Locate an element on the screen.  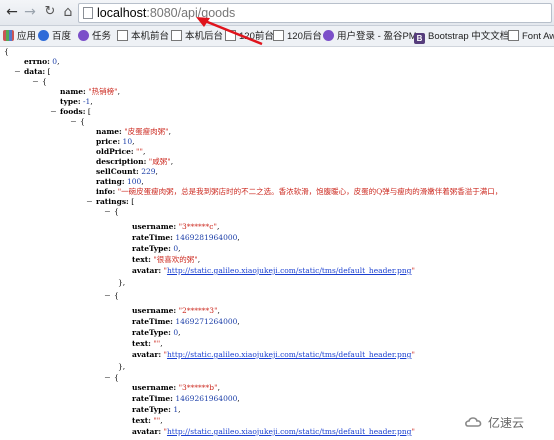
bookmark-120-back: 120后台 is located at coordinates (297, 36).